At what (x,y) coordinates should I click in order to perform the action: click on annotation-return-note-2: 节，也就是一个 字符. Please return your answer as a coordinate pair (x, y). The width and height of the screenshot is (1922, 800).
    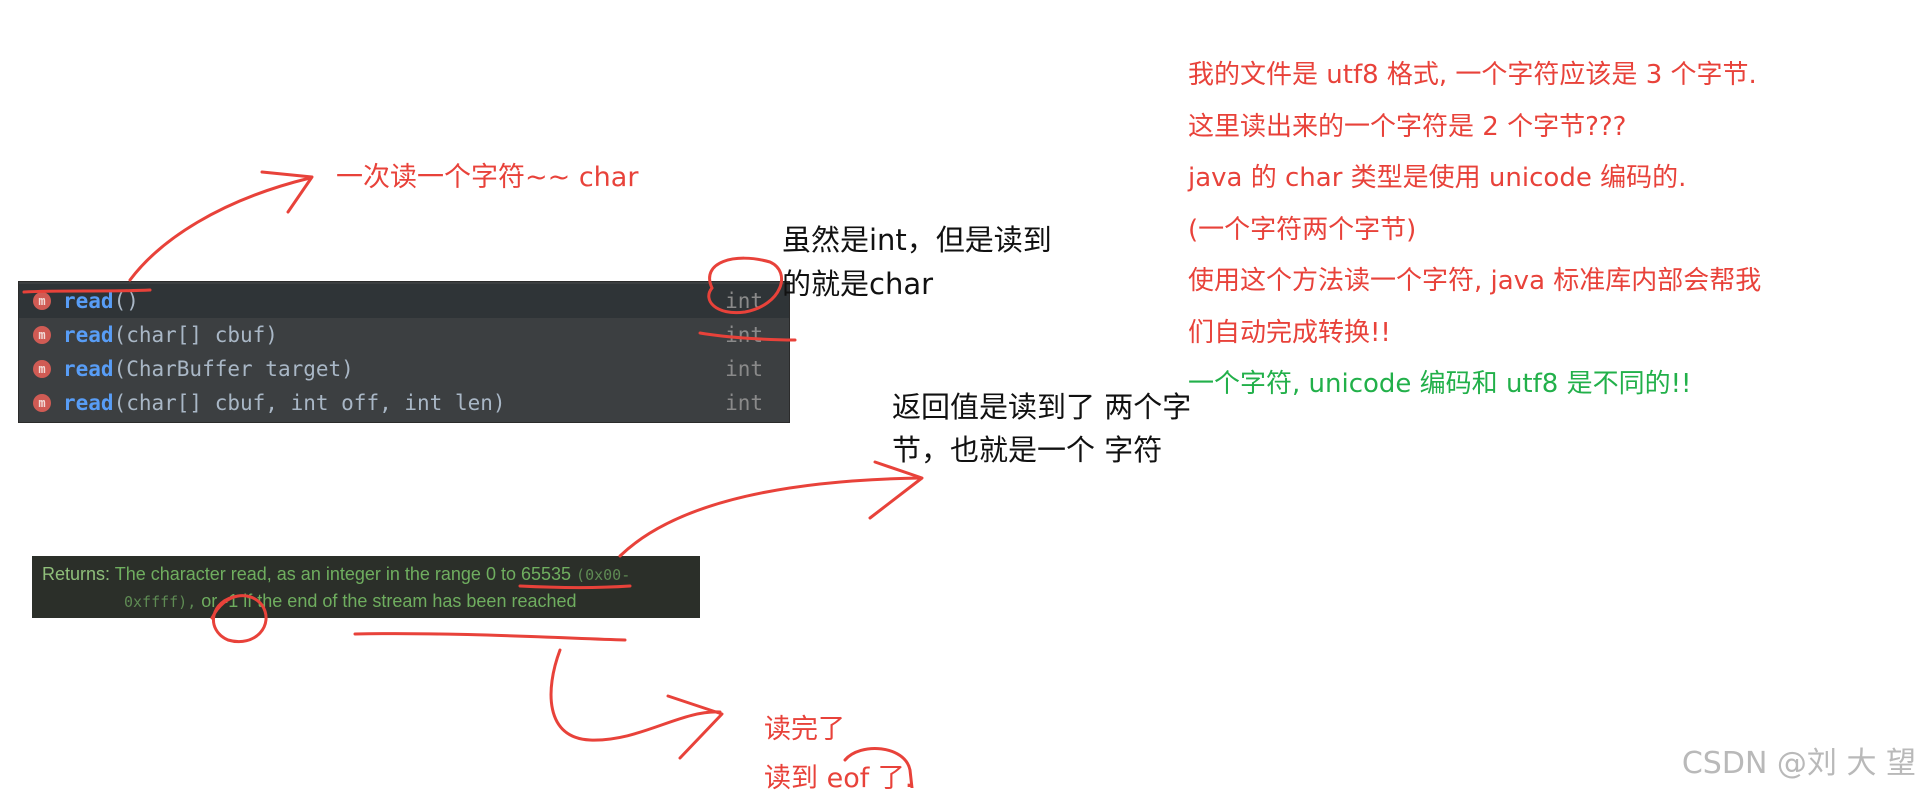
    Looking at the image, I should click on (1027, 450).